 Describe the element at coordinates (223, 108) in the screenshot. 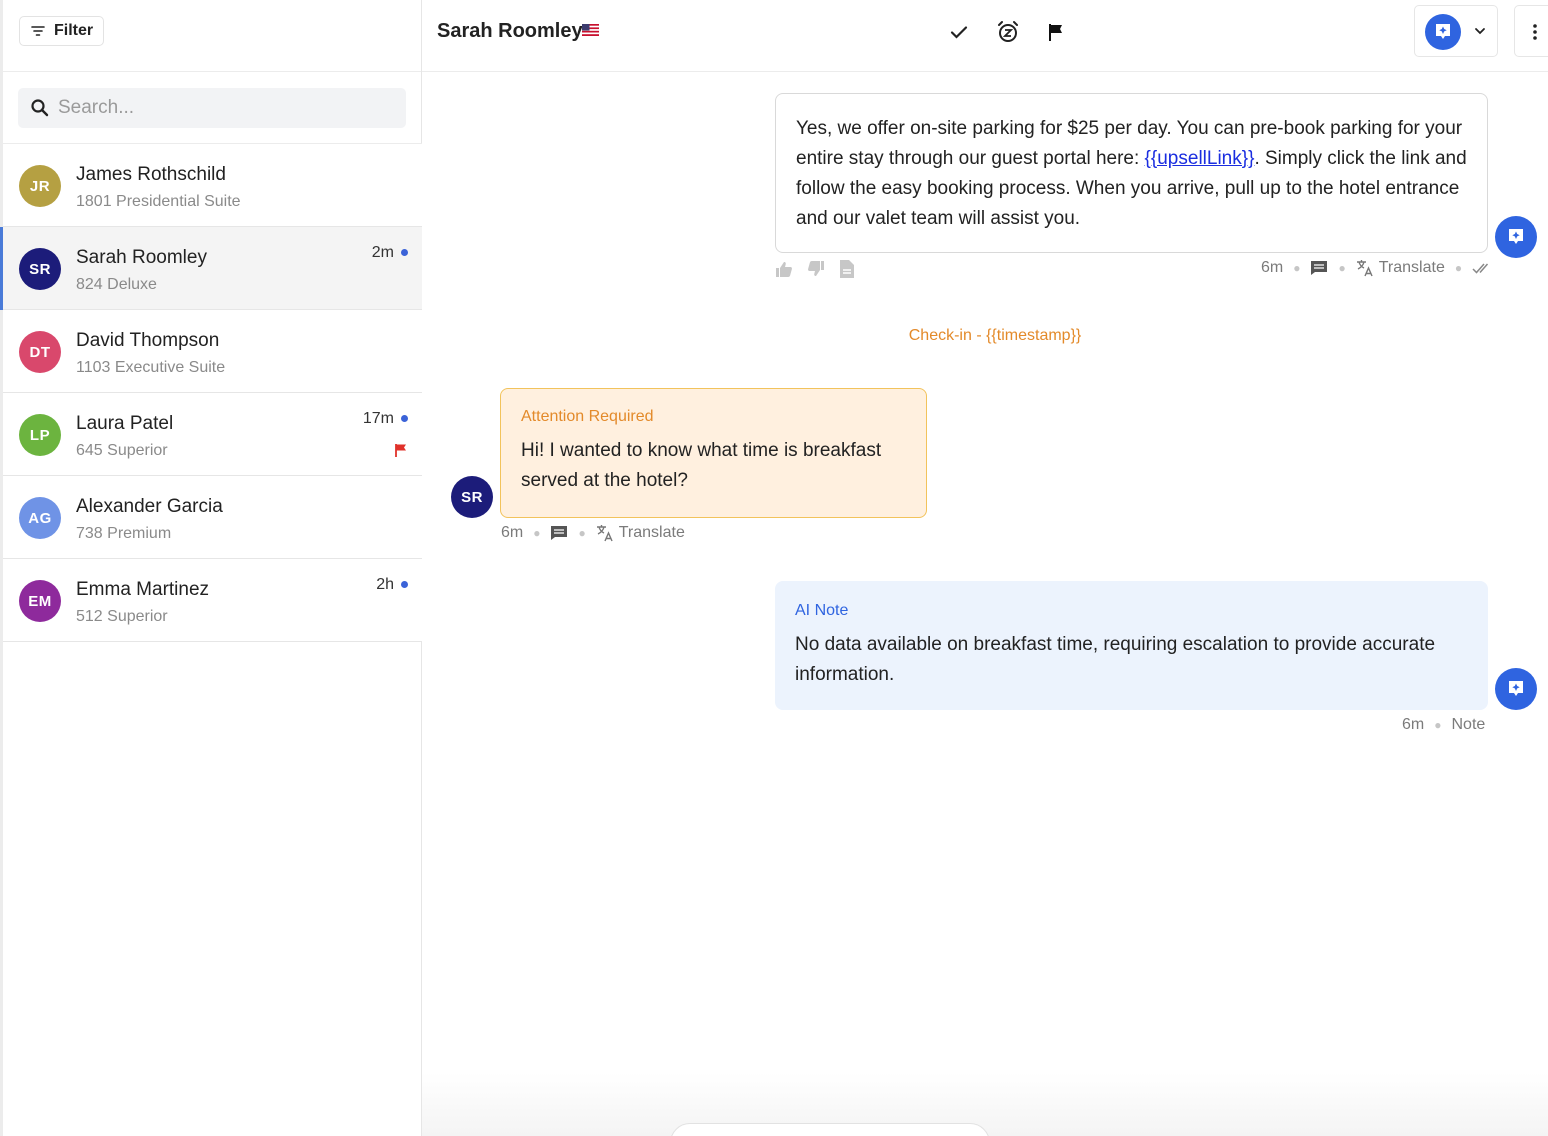

I see `search-input` at that location.